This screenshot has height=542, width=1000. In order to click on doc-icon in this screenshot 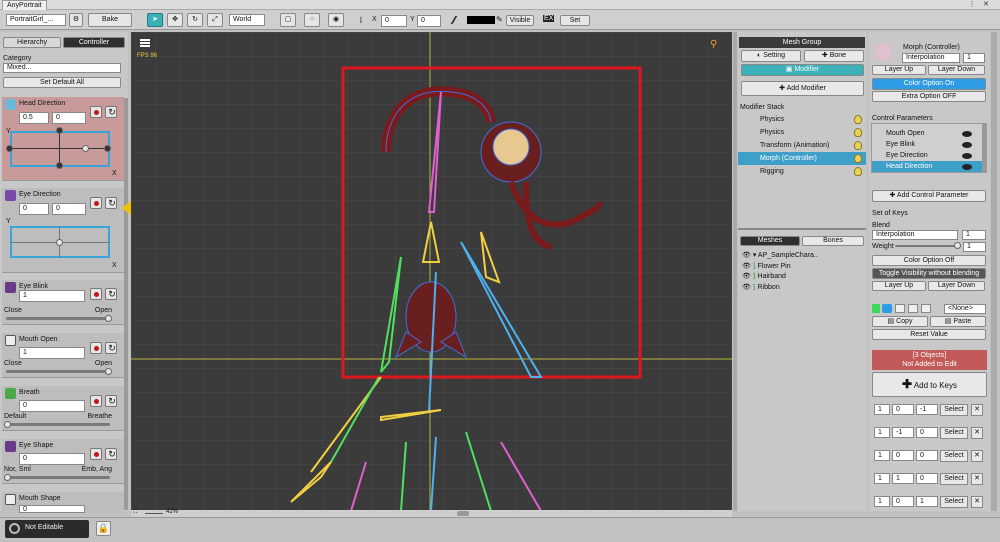, I will do `click(876, 308)`.